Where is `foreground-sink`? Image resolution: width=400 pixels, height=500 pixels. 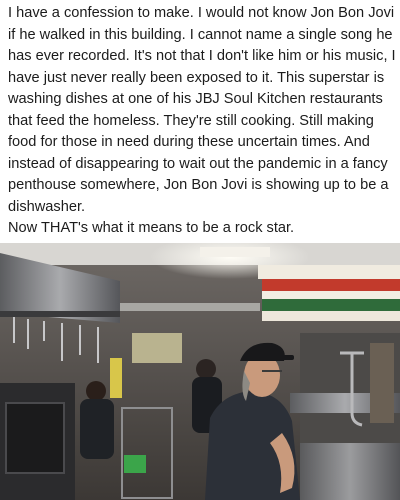
foreground-sink is located at coordinates (350, 471).